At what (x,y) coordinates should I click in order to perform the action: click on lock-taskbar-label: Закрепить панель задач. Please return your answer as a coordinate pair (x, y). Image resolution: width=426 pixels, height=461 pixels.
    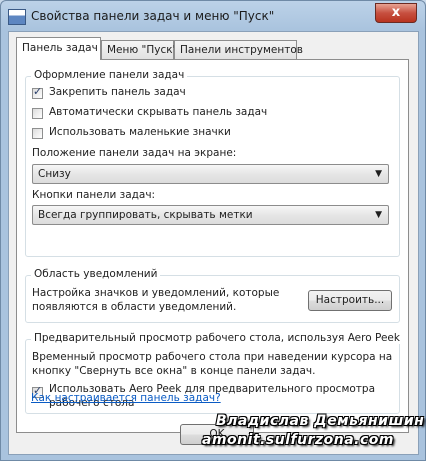
    Looking at the image, I should click on (117, 92).